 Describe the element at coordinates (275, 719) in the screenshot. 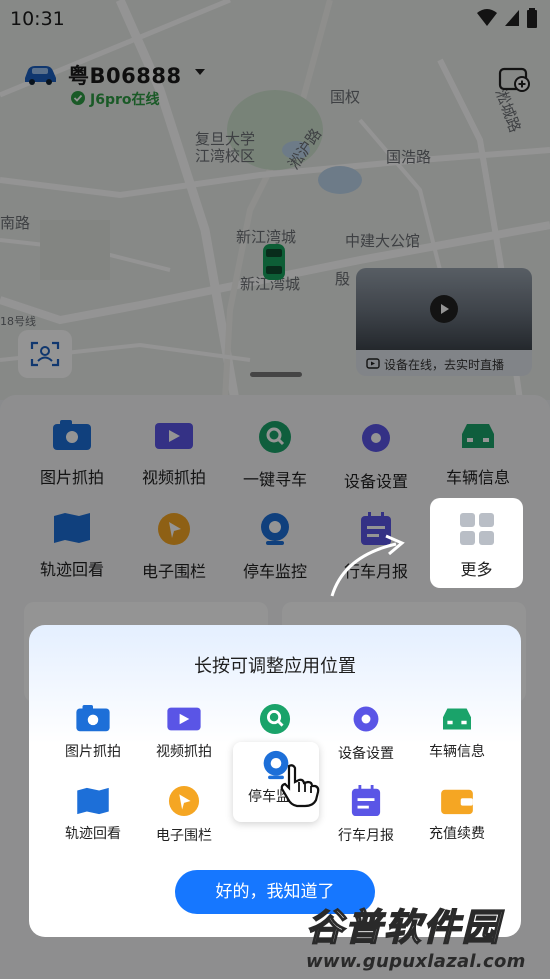

I see `search-car-icon` at that location.